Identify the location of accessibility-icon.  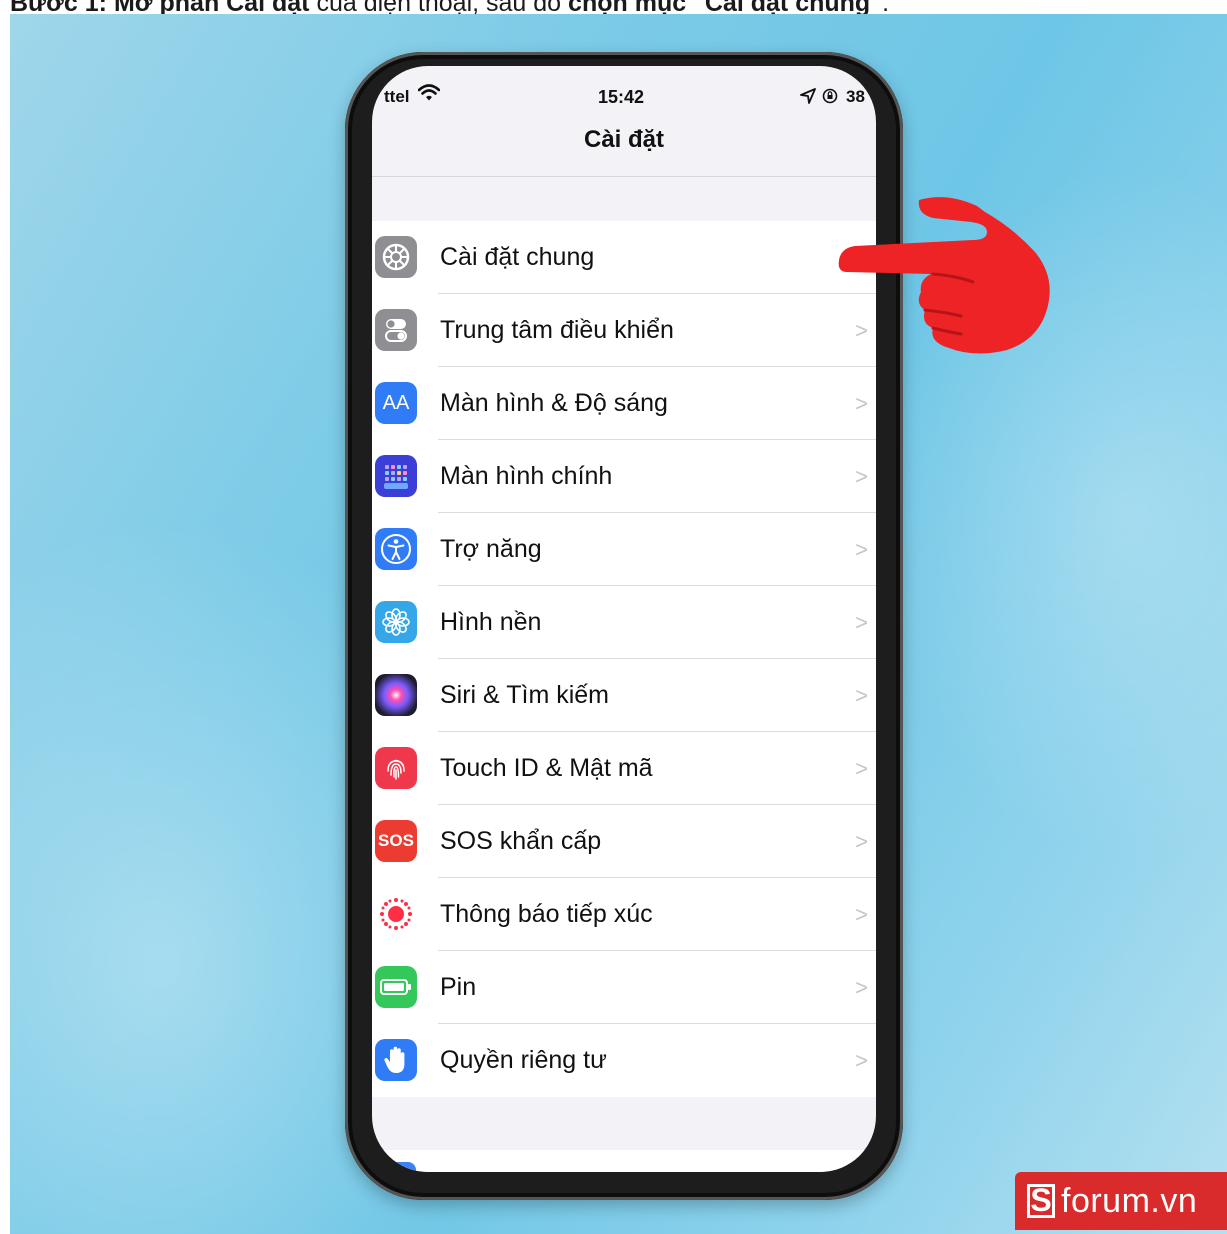
(396, 549).